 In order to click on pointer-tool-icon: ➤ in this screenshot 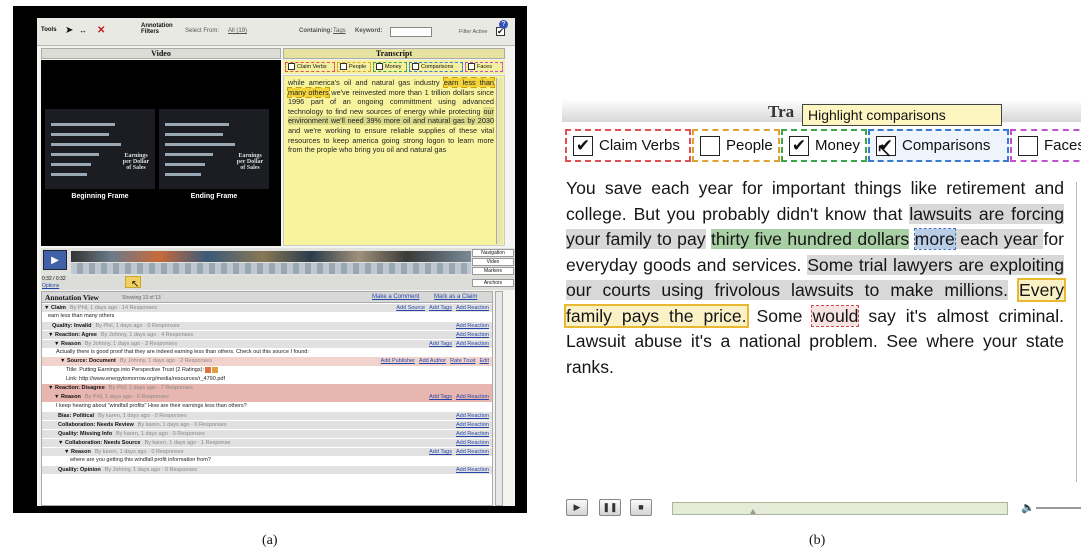, I will do `click(69, 31)`.